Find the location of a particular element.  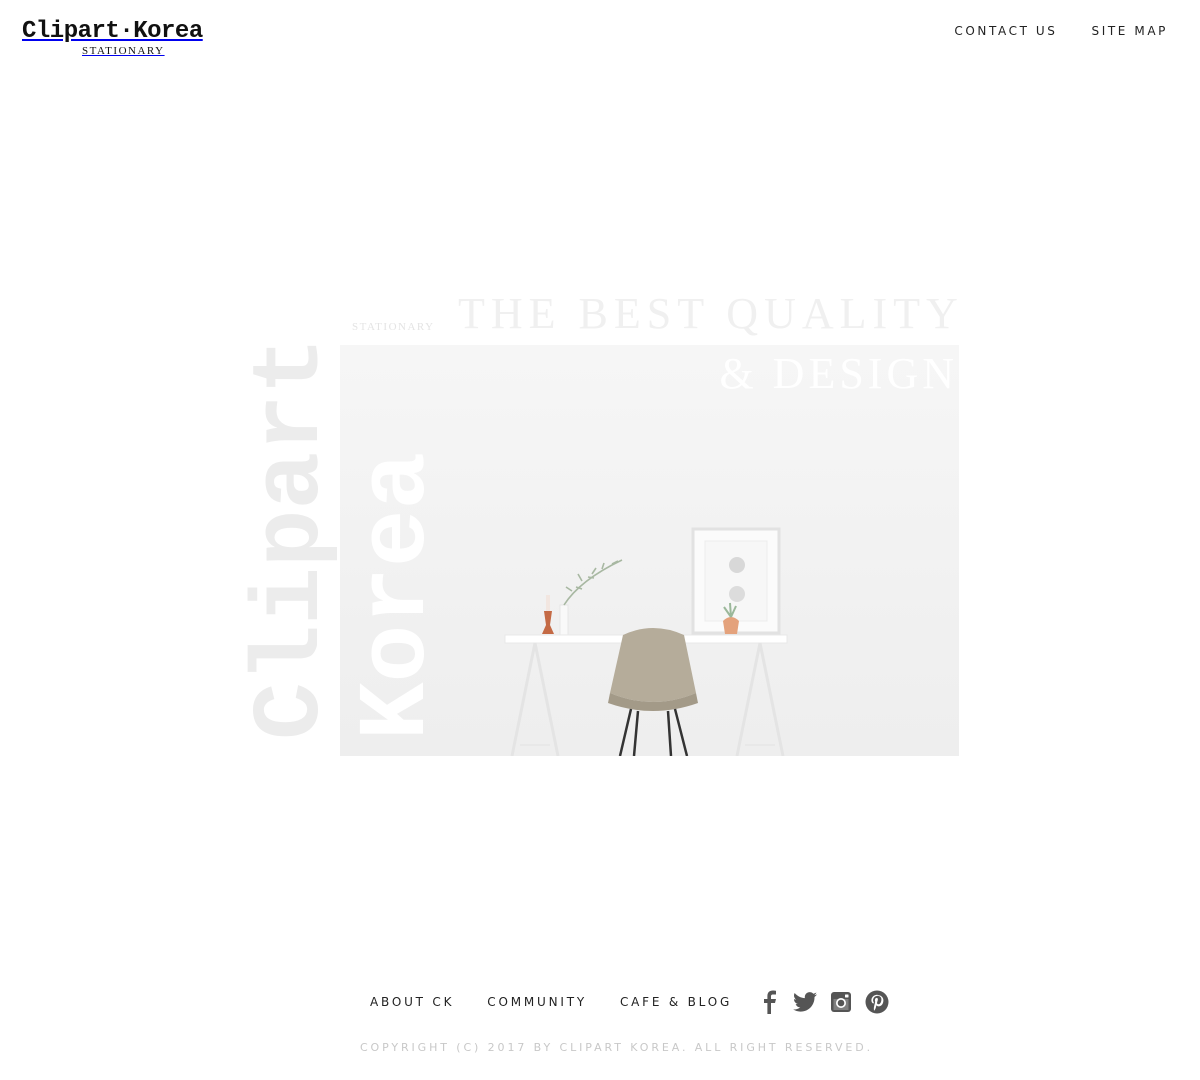

twitter-icon is located at coordinates (805, 1002).